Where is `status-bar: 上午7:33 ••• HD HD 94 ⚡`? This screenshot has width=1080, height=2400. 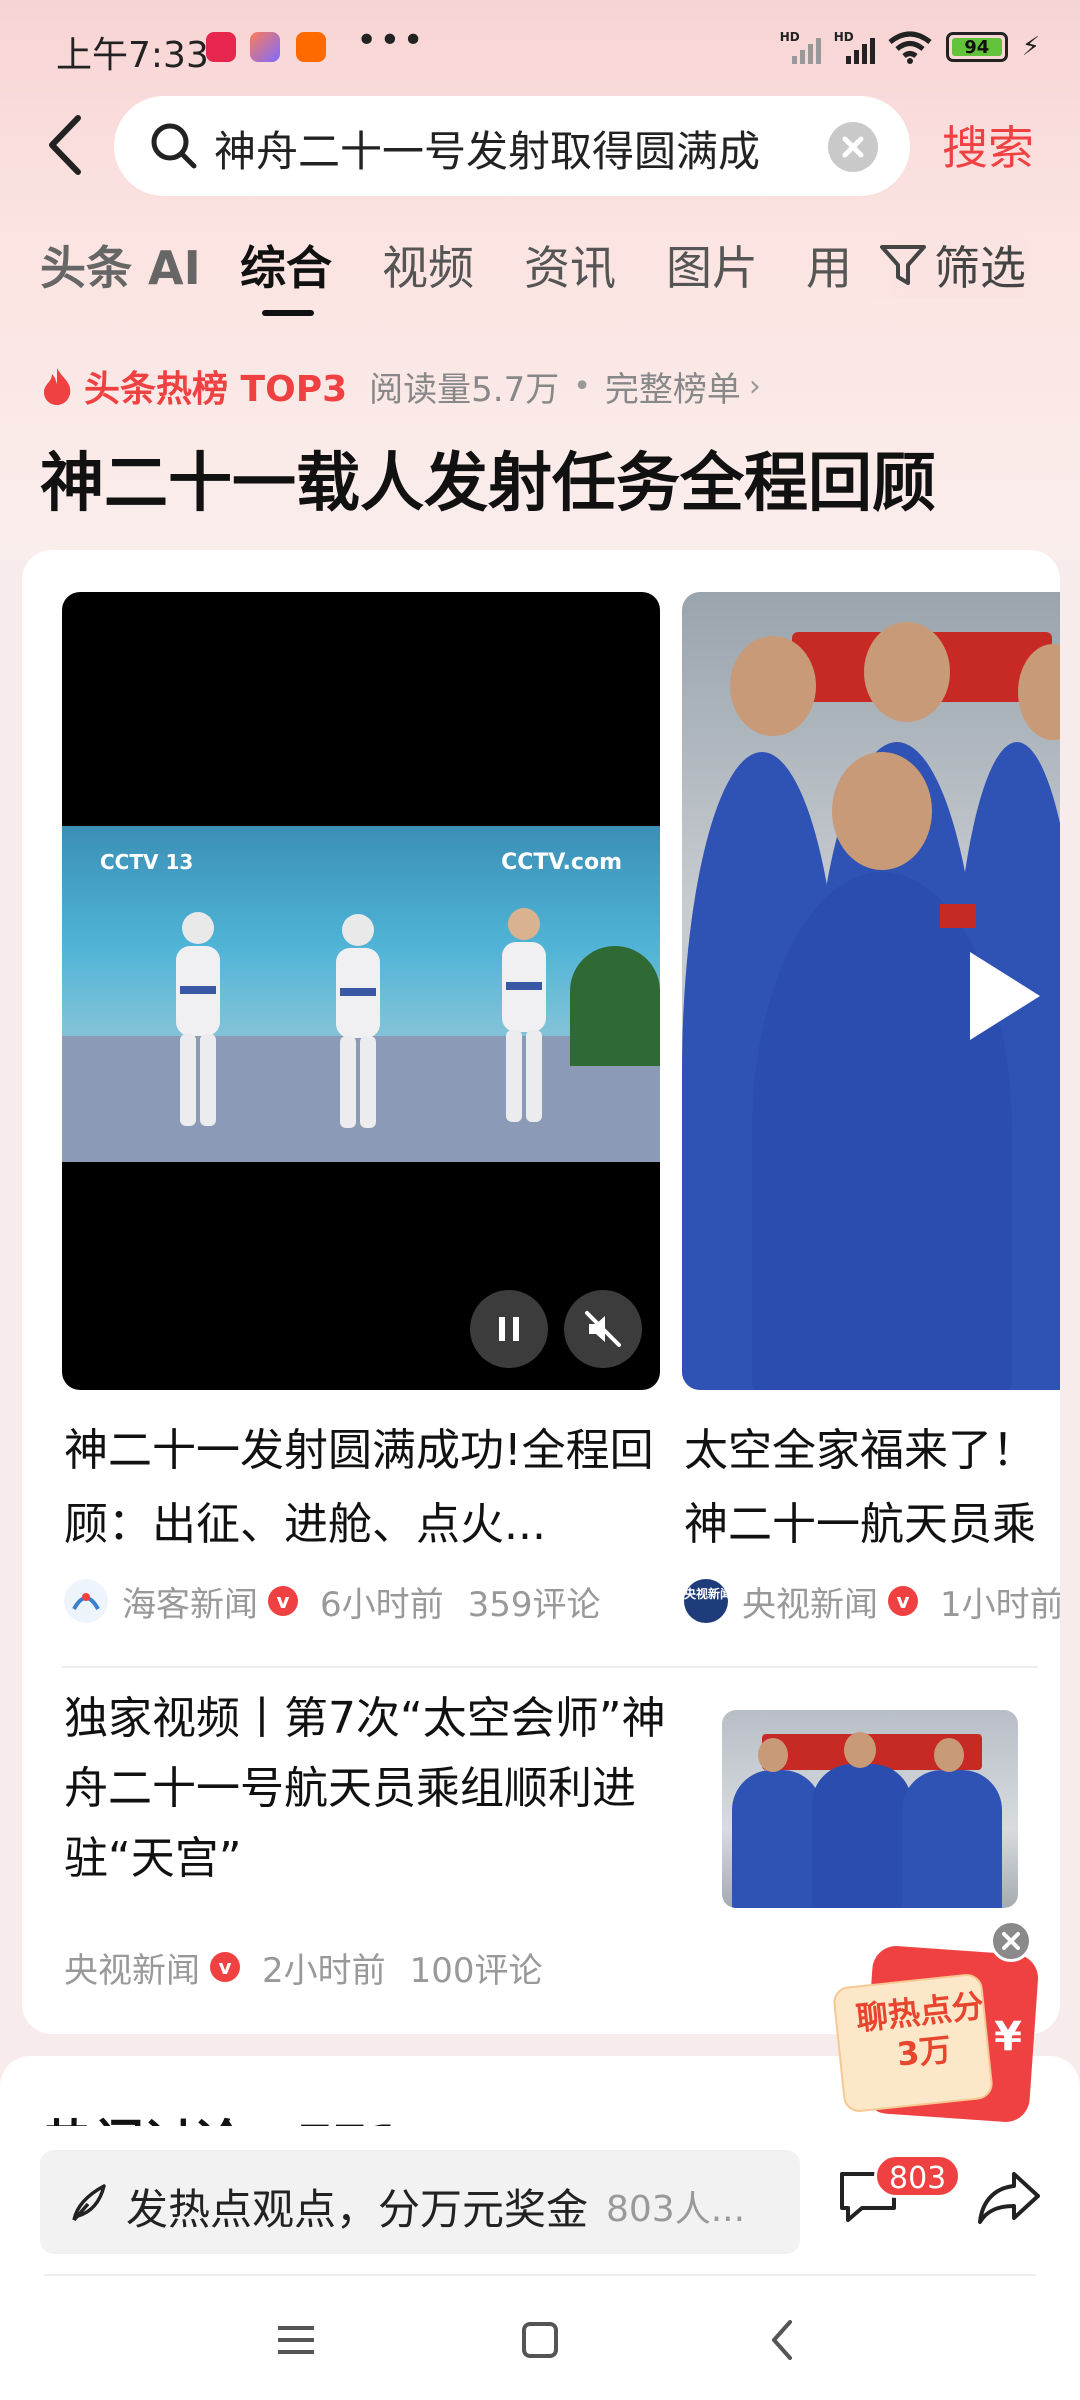 status-bar: 上午7:33 ••• HD HD 94 ⚡ is located at coordinates (540, 50).